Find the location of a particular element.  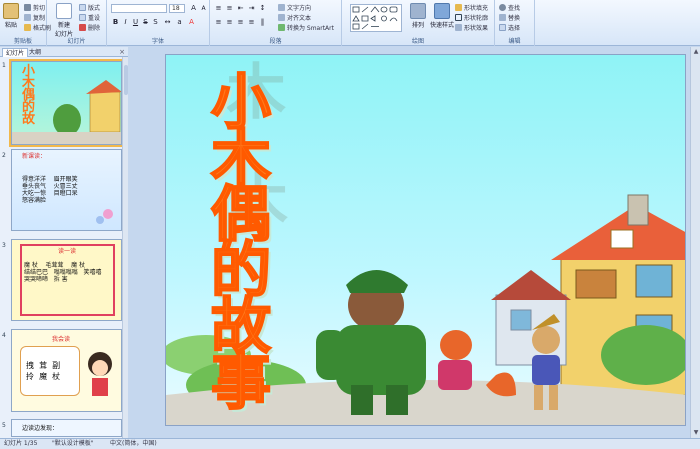

thumb3-title: 读一读 is located at coordinates (67, 251).